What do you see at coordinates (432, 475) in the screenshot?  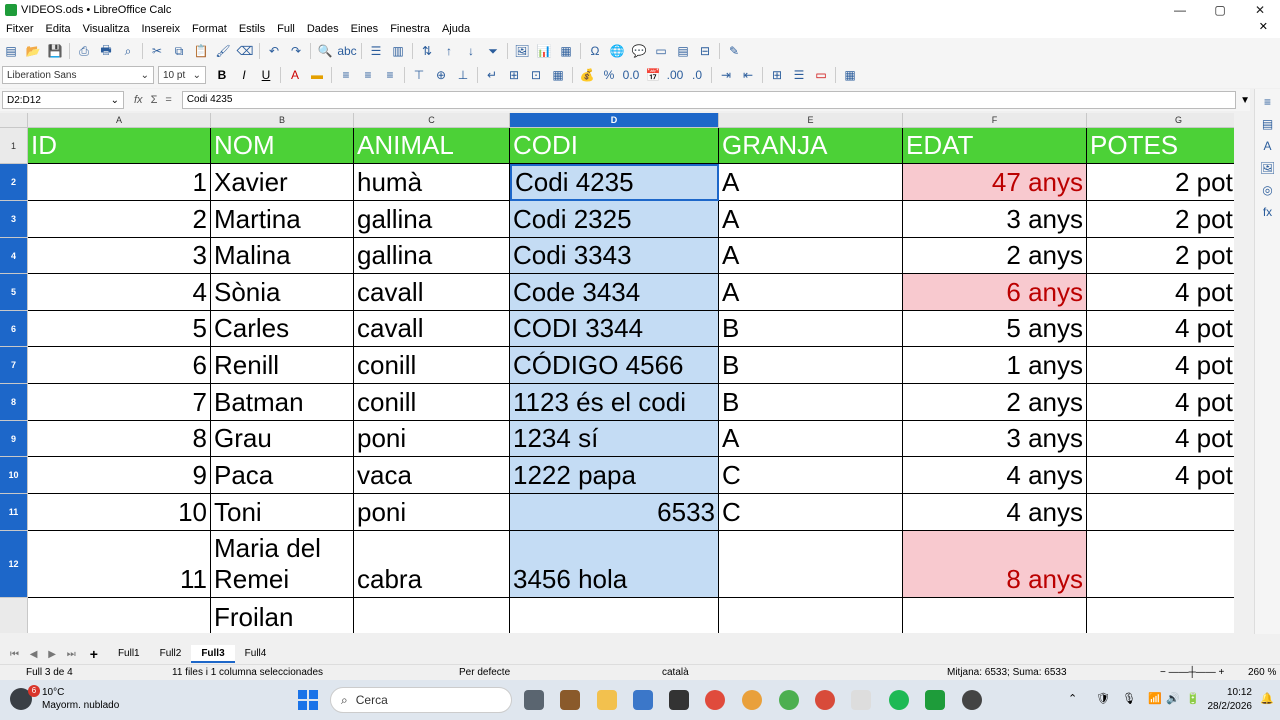 I see `cell-animal: vaca` at bounding box center [432, 475].